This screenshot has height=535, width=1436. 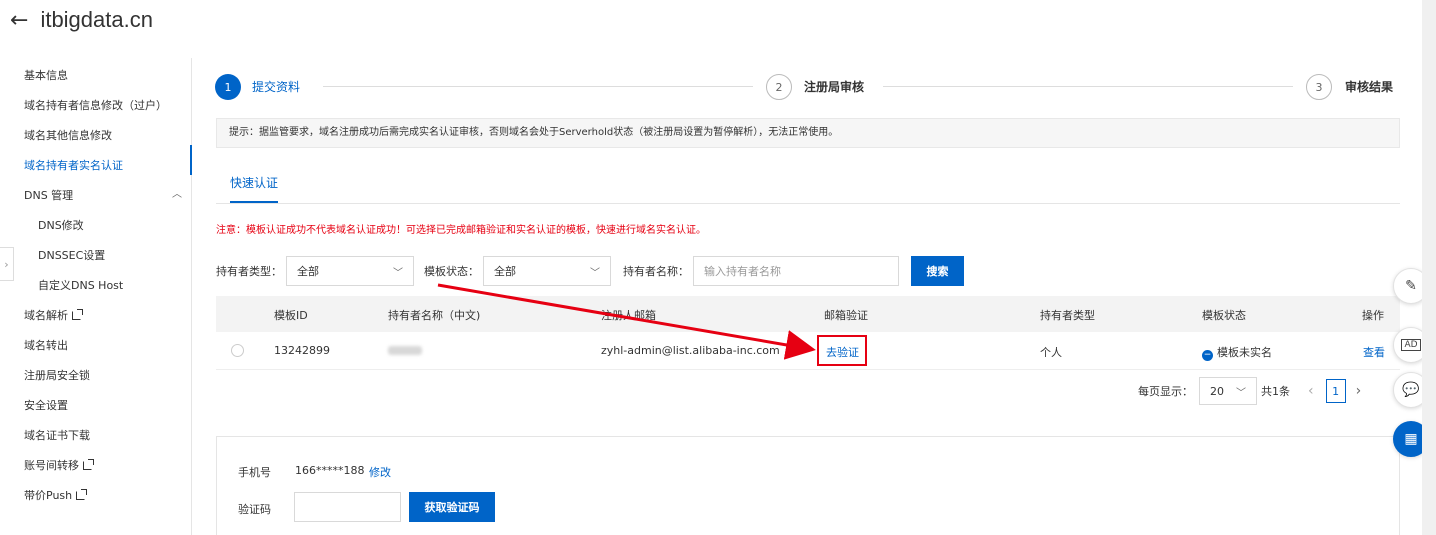 I want to click on page-header: ← itbigdata.cn, so click(x=81, y=20).